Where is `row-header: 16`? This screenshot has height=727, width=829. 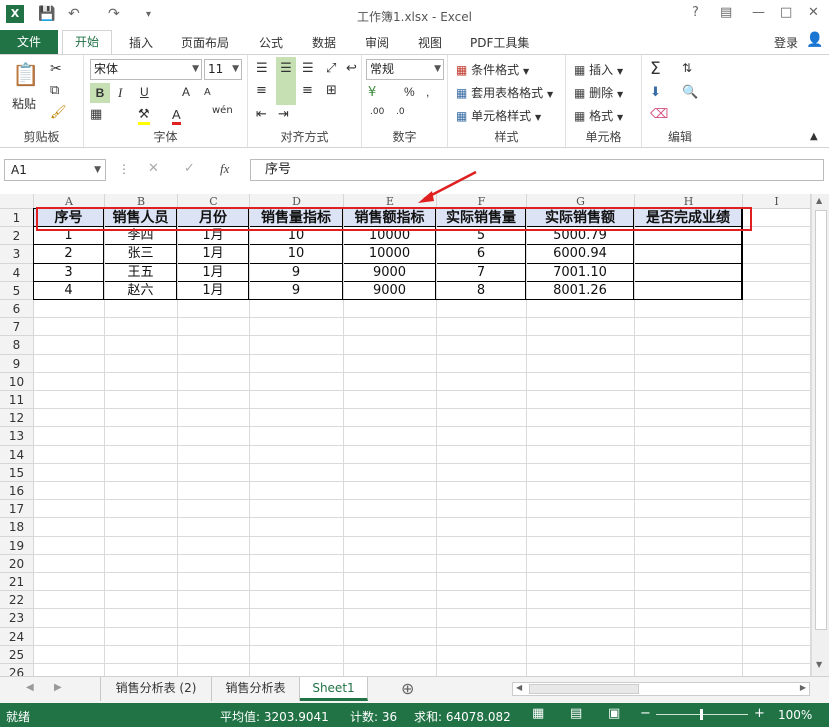
row-header: 16 is located at coordinates (17, 491).